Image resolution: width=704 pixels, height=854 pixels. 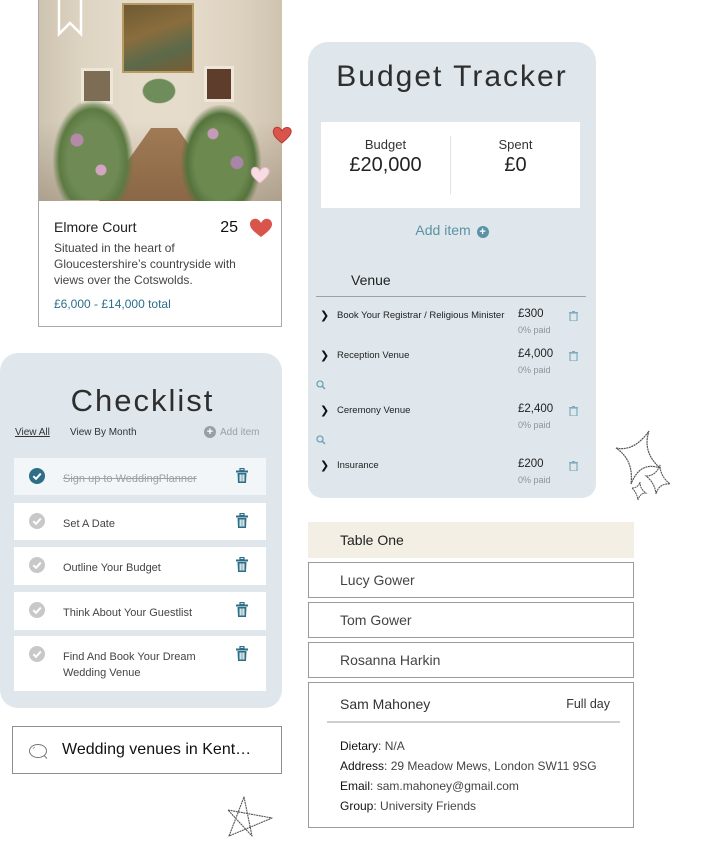 I want to click on venue-photo, so click(x=160, y=100).